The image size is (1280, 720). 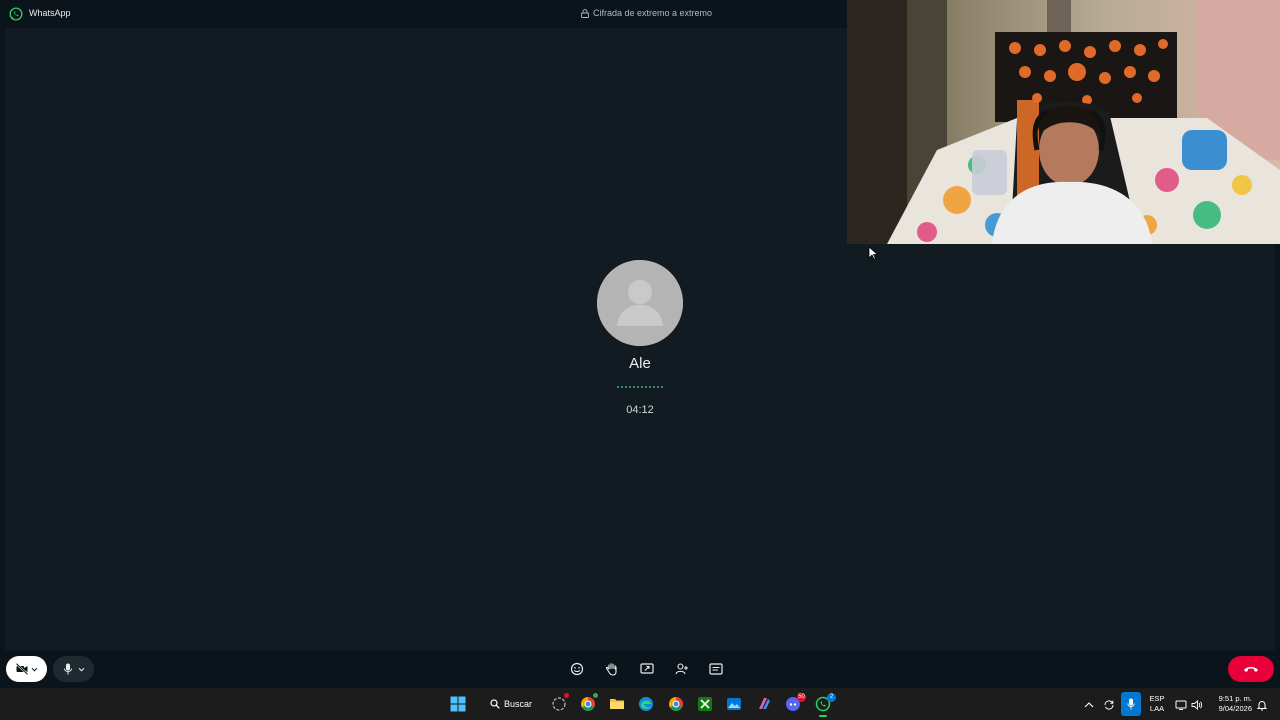 I want to click on taskbar-app-discord: 50, so click(x=795, y=702).